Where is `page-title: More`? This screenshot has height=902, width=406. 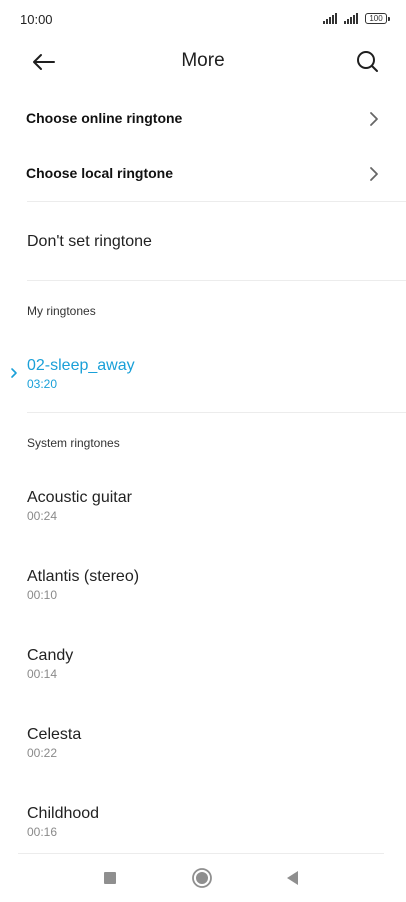 page-title: More is located at coordinates (203, 60).